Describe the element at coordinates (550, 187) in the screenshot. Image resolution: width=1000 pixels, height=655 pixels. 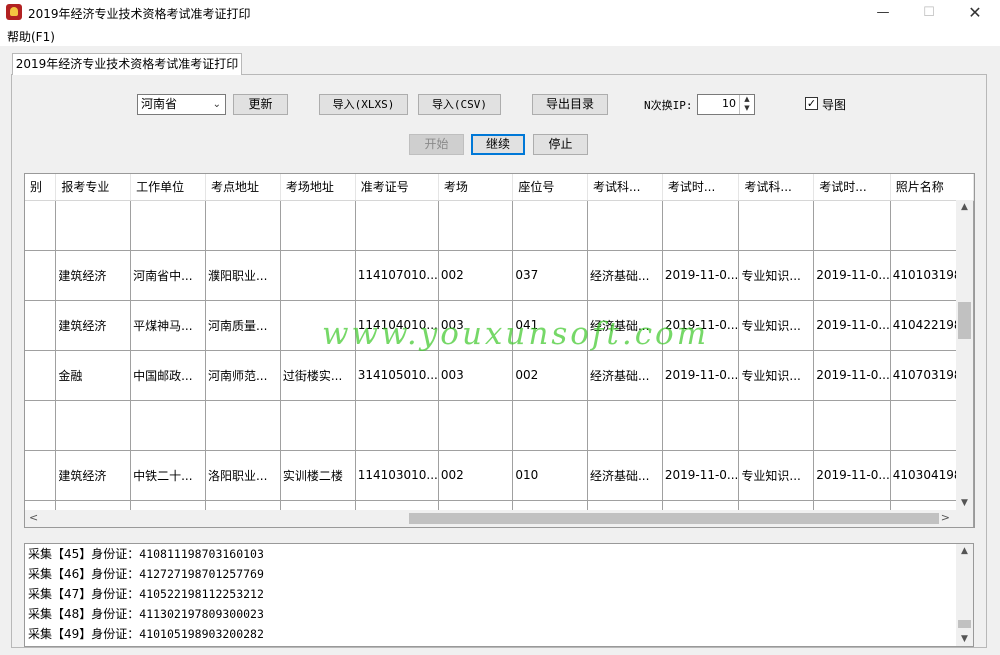
I see `column-header: 座位号` at that location.